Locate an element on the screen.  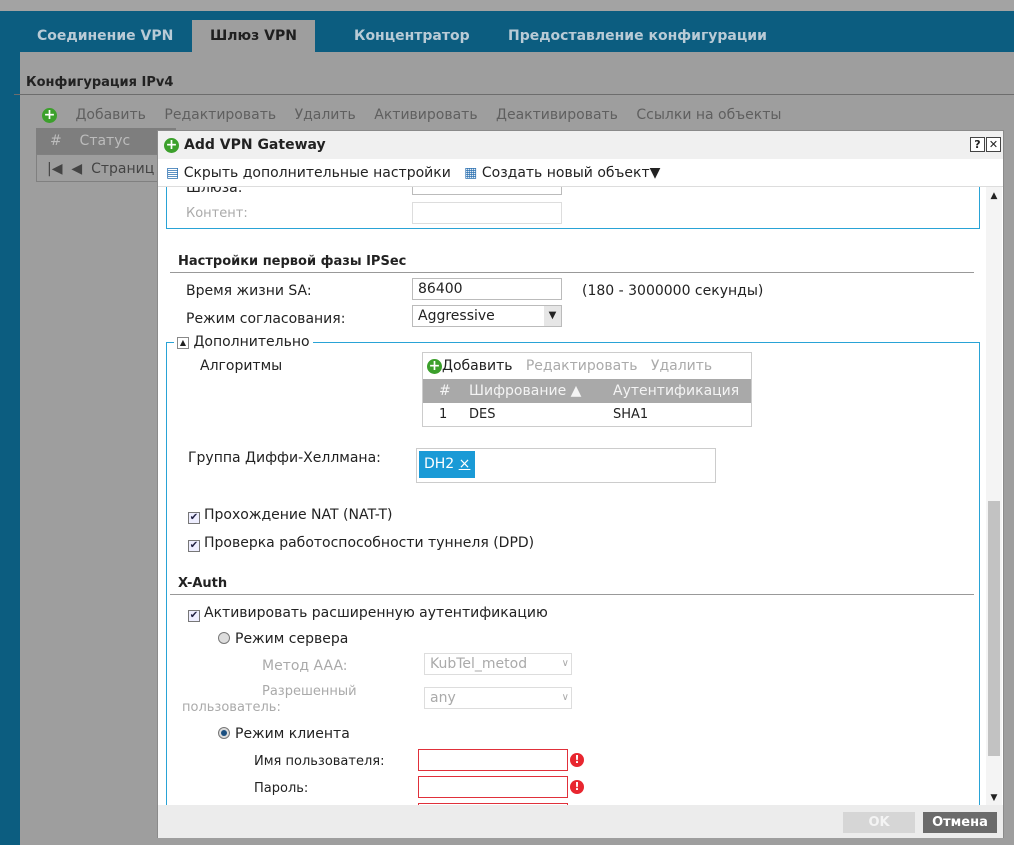
allowed-user-label-2: пользователь: is located at coordinates (231, 707).